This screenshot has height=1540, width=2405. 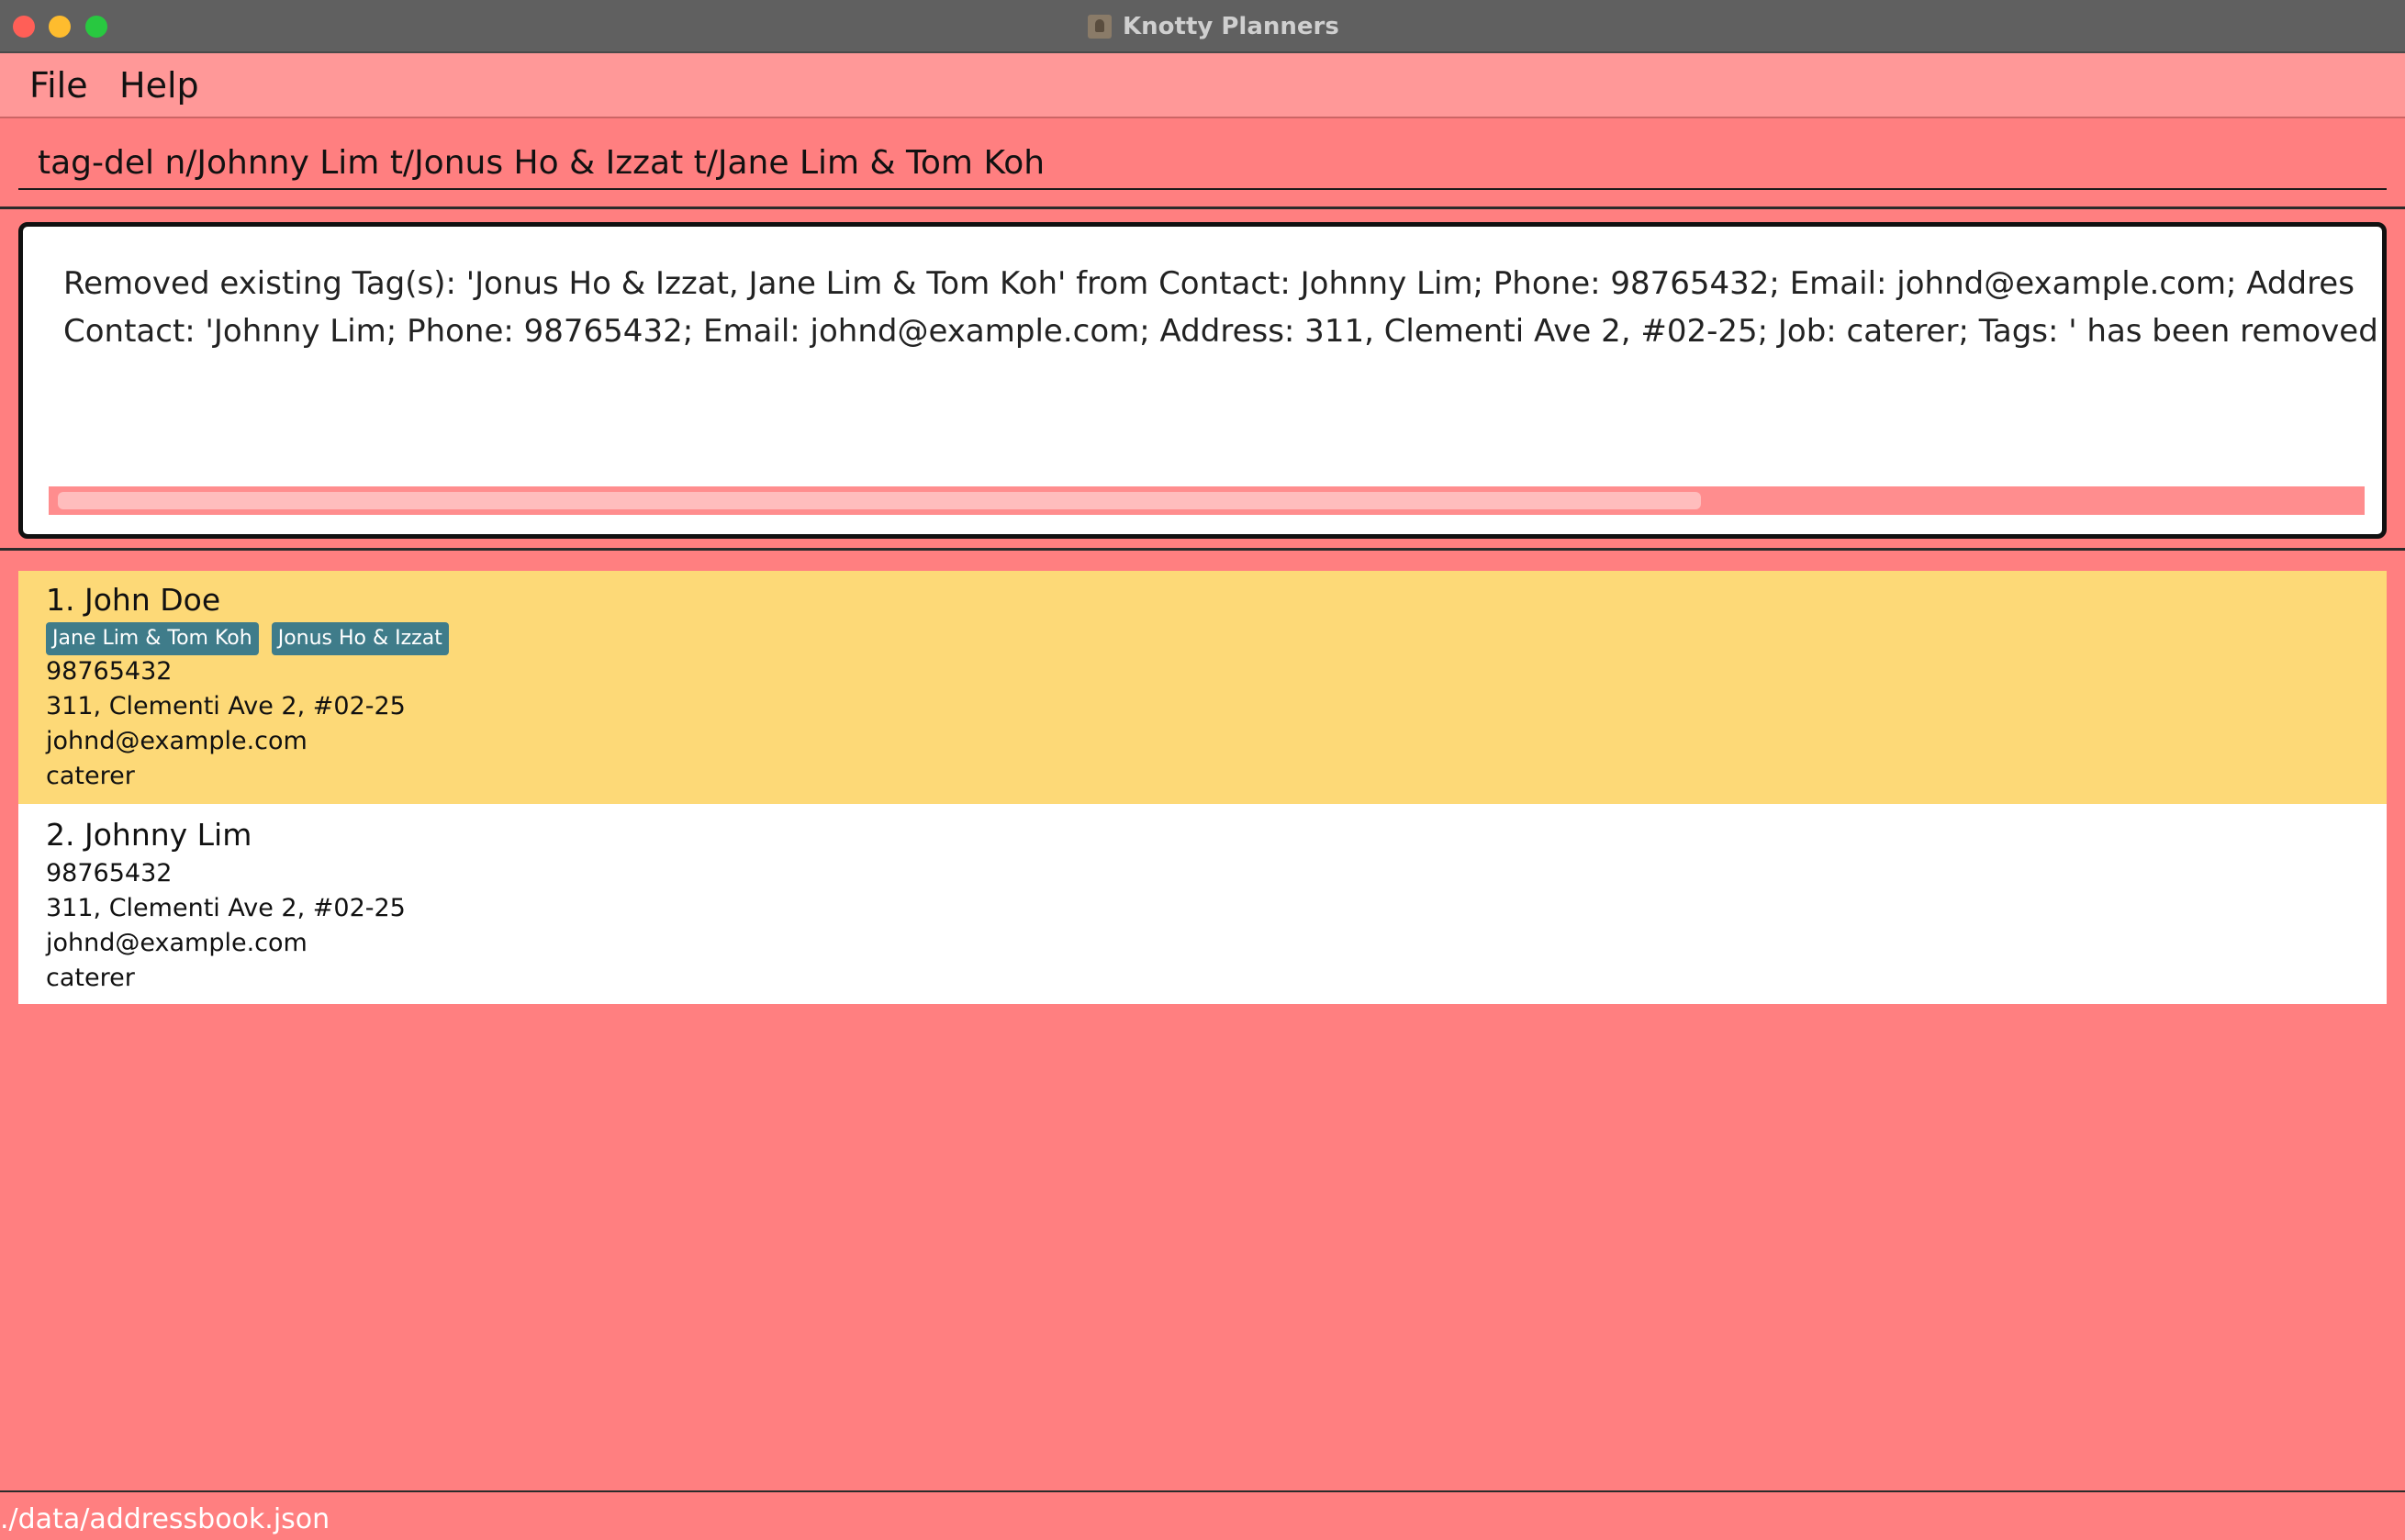 I want to click on tag: Jane Lim & Tom Koh, so click(x=152, y=638).